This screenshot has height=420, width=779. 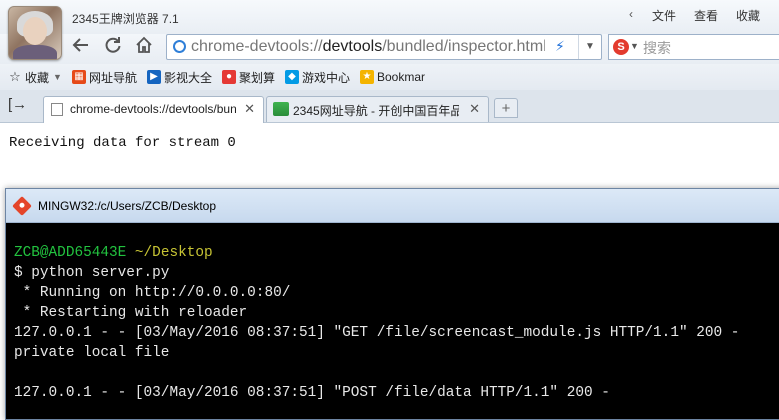 What do you see at coordinates (122, 143) in the screenshot?
I see `status-message: Receiving data for stream 0` at bounding box center [122, 143].